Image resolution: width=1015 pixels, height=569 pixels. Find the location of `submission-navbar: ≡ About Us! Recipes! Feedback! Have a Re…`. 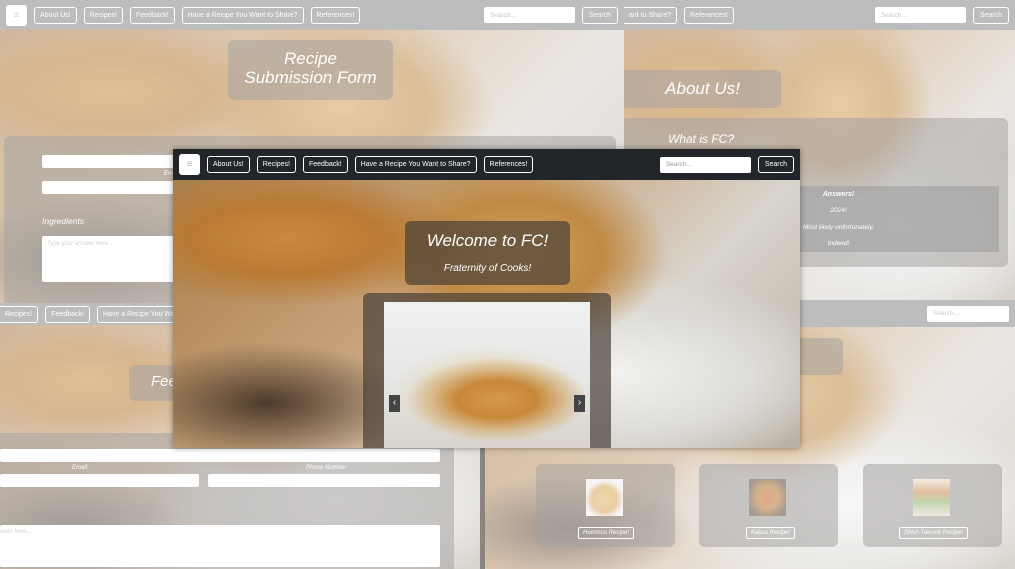

submission-navbar: ≡ About Us! Recipes! Feedback! Have a Re… is located at coordinates (312, 15).